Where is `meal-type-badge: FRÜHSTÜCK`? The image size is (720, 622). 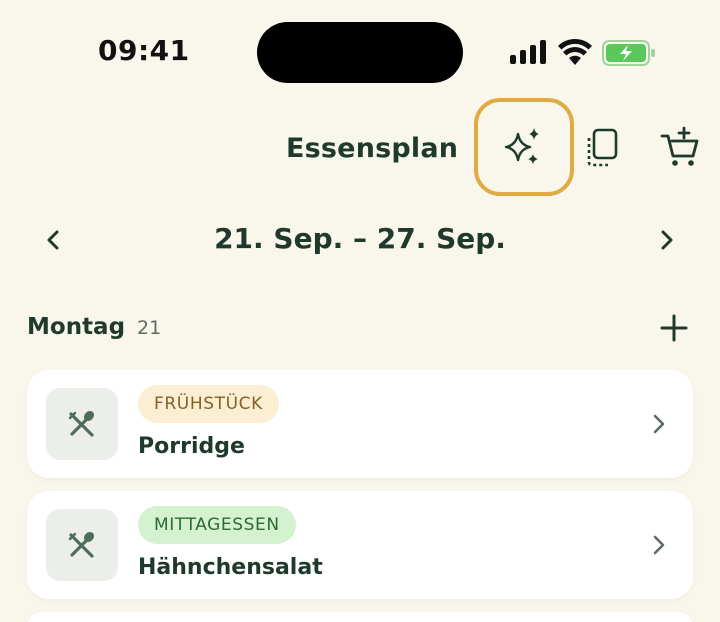 meal-type-badge: FRÜHSTÜCK is located at coordinates (208, 404).